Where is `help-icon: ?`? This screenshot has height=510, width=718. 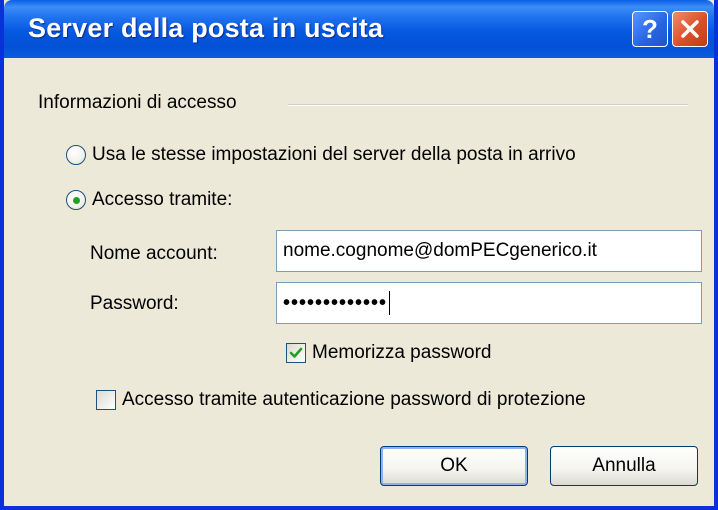
help-icon: ? is located at coordinates (650, 29).